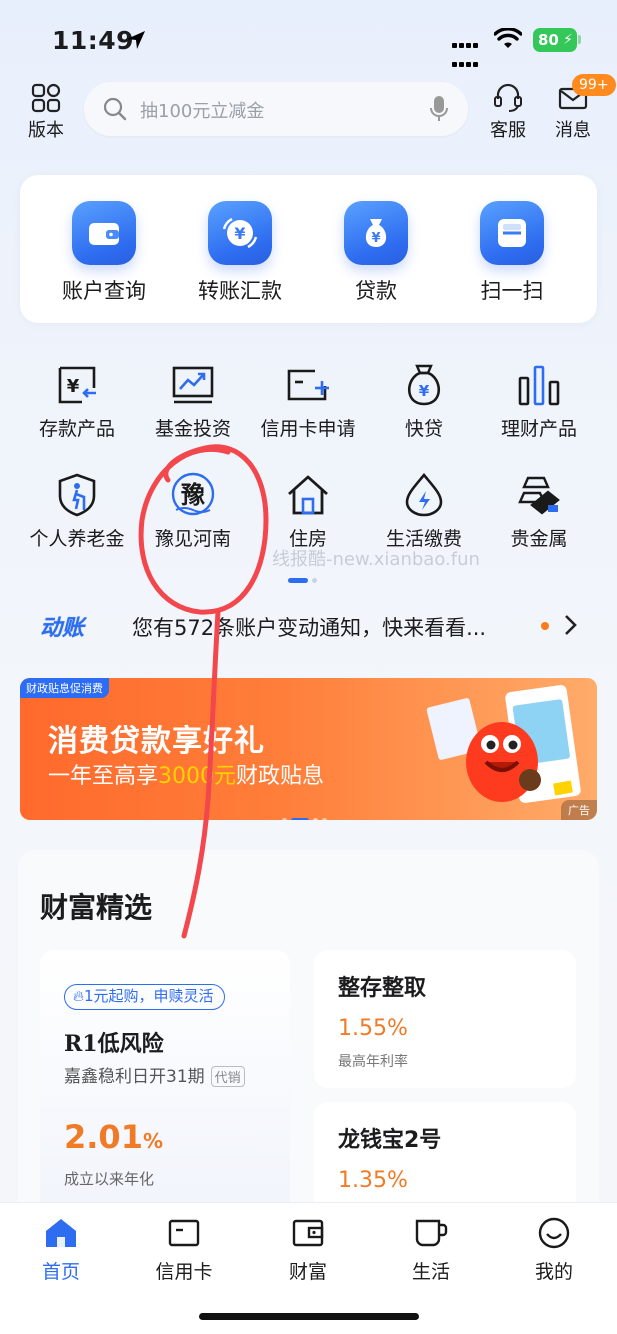 The height and width of the screenshot is (1334, 617). I want to click on microphone-icon, so click(439, 109).